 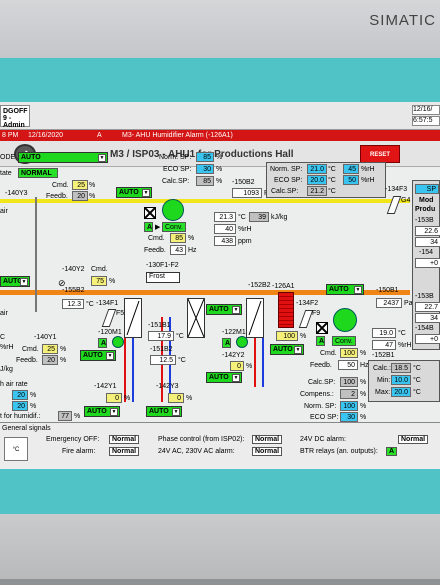 I want to click on temp-tag-2: -151B2, so click(x=161, y=349).